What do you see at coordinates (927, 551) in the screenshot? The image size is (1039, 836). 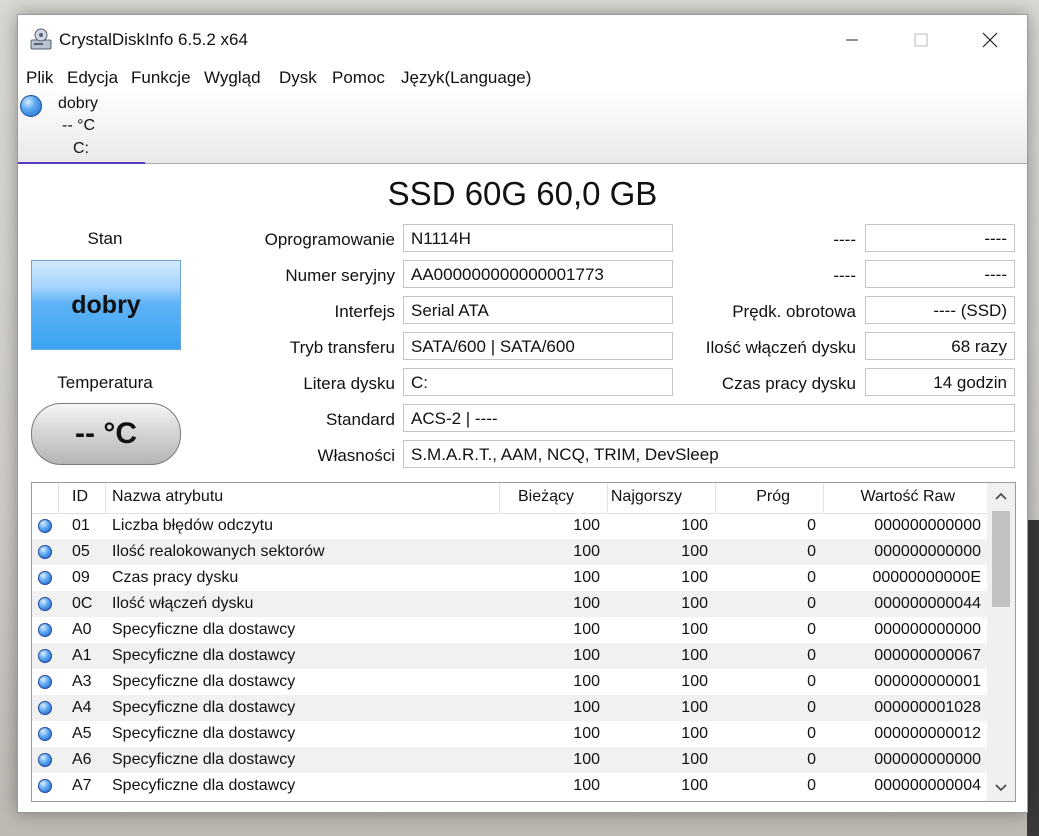 I see `attribute-raw: 000000000000` at bounding box center [927, 551].